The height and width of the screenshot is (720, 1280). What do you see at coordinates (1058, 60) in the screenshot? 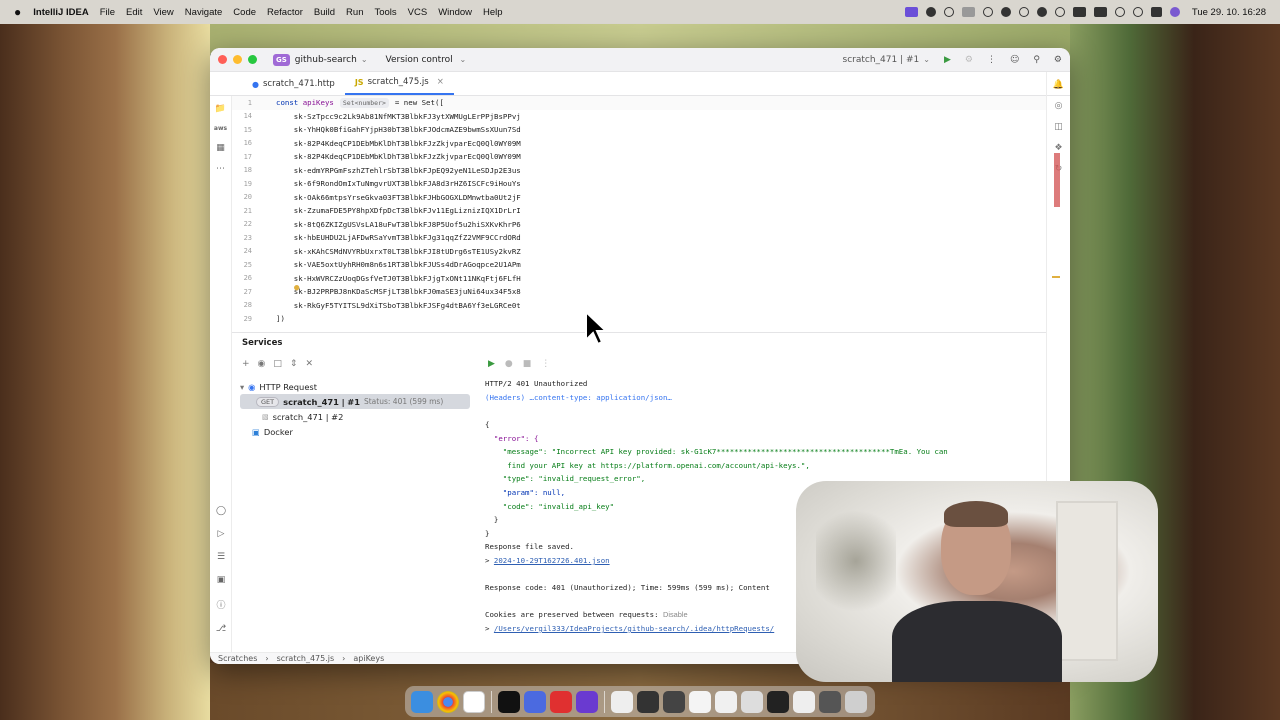
I see `settings-gear-icon: ⚙` at bounding box center [1058, 60].